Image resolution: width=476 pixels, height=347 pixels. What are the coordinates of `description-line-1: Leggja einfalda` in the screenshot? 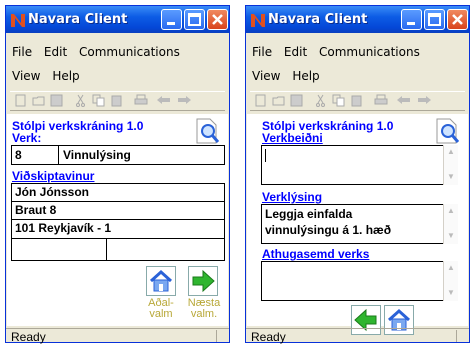 It's located at (309, 214).